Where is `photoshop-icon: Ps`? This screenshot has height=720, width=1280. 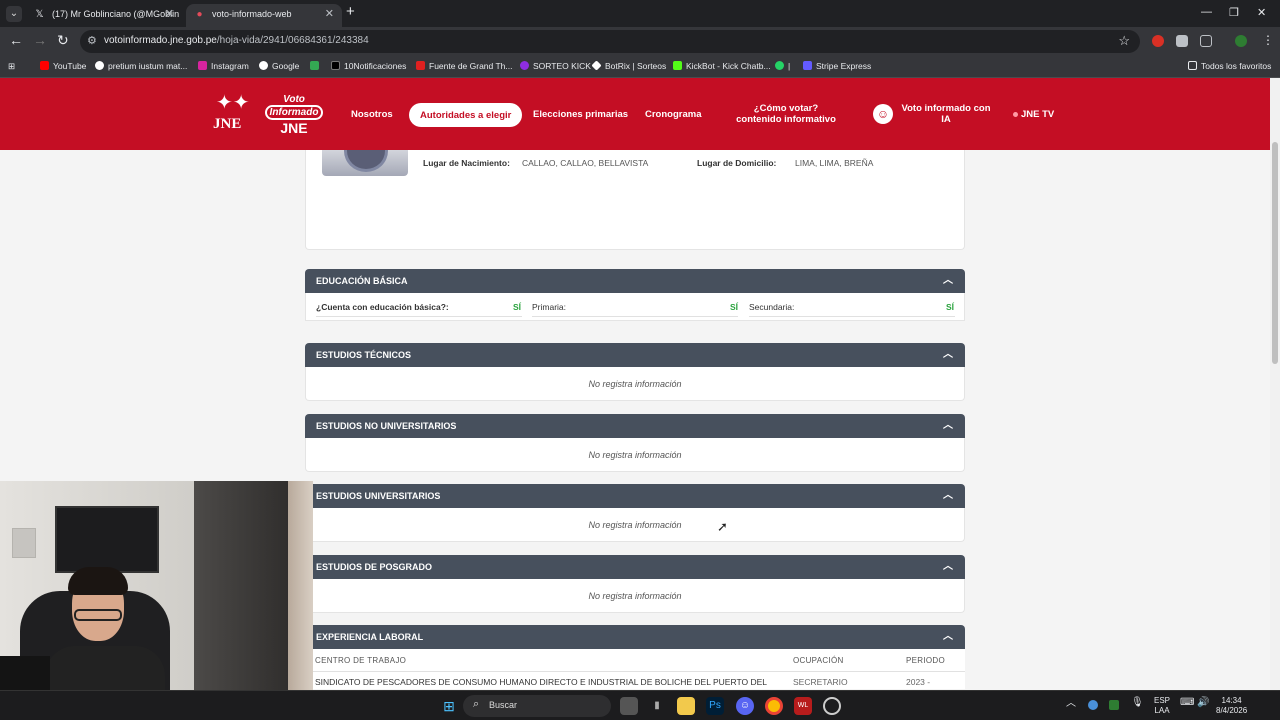
photoshop-icon: Ps is located at coordinates (715, 706).